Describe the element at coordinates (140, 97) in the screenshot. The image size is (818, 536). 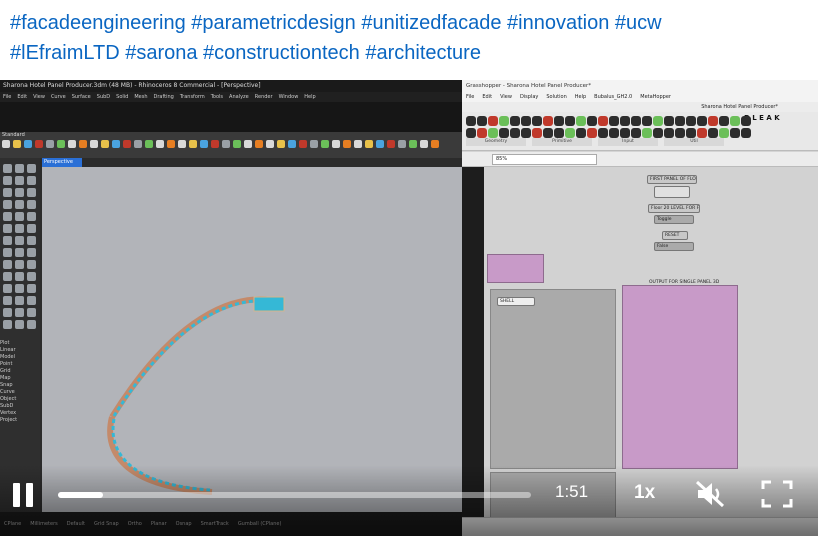
I see `rhino-menu-item-7: Mesh` at that location.